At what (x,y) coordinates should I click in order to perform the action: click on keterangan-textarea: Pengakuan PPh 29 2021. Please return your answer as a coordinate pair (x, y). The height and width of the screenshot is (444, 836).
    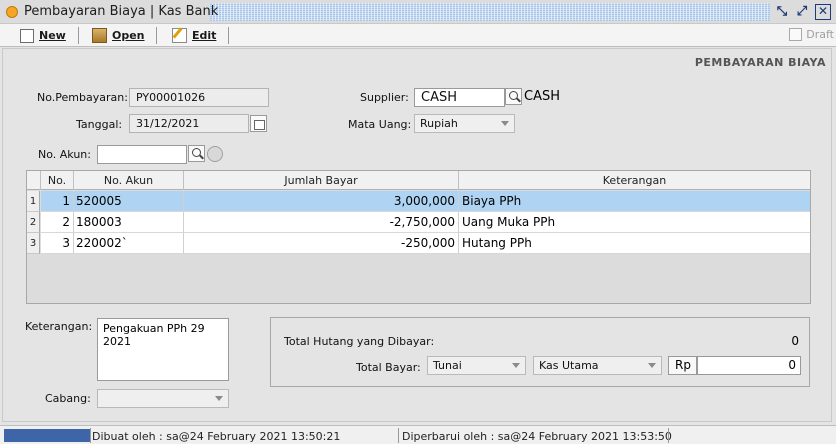
    Looking at the image, I should click on (163, 349).